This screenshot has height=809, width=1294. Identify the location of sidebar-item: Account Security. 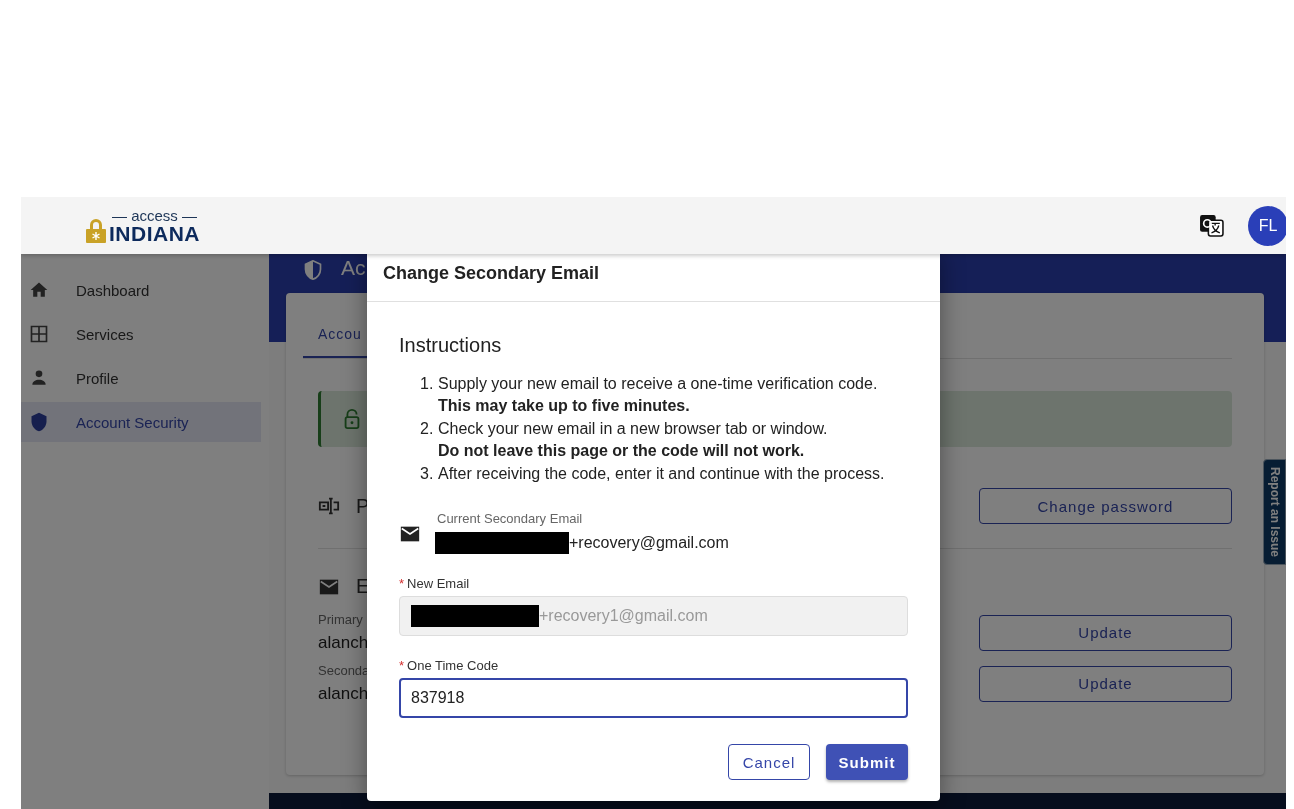
(141, 422).